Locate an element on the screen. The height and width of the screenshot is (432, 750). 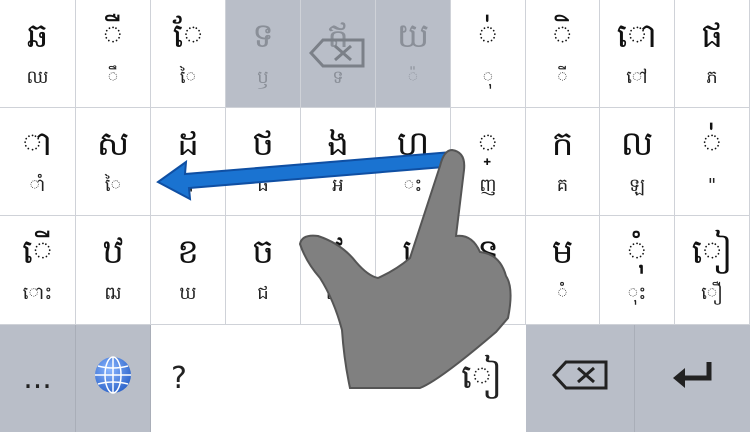
key-sub-label: ឍ is located at coordinates (113, 293).